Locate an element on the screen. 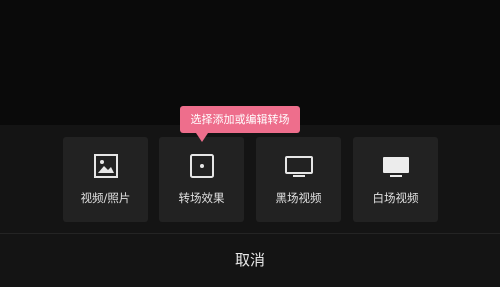 The width and height of the screenshot is (500, 287). black-video-label: 黑场视频 is located at coordinates (298, 198).